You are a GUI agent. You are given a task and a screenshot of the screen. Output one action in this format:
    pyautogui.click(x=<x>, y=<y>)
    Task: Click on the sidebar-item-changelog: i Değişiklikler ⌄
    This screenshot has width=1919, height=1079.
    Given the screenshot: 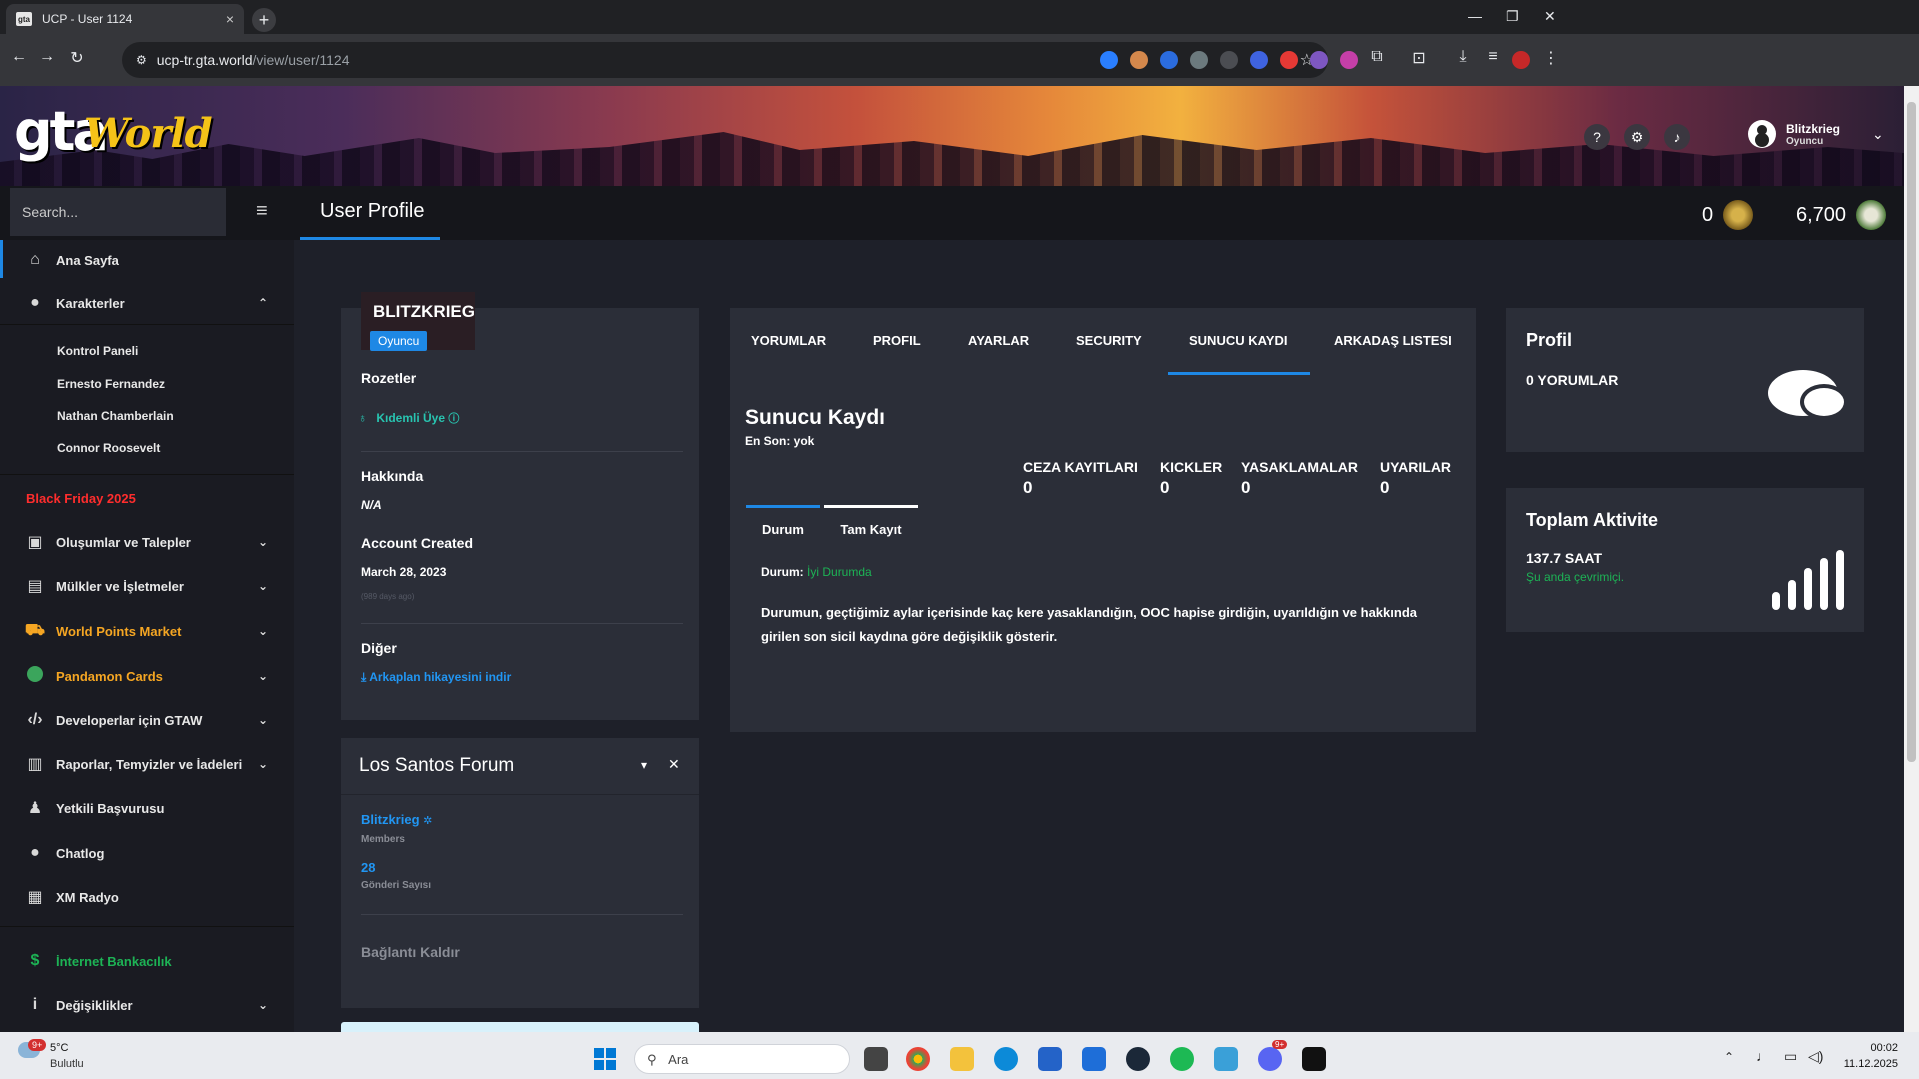 What is the action you would take?
    pyautogui.click(x=147, y=1005)
    